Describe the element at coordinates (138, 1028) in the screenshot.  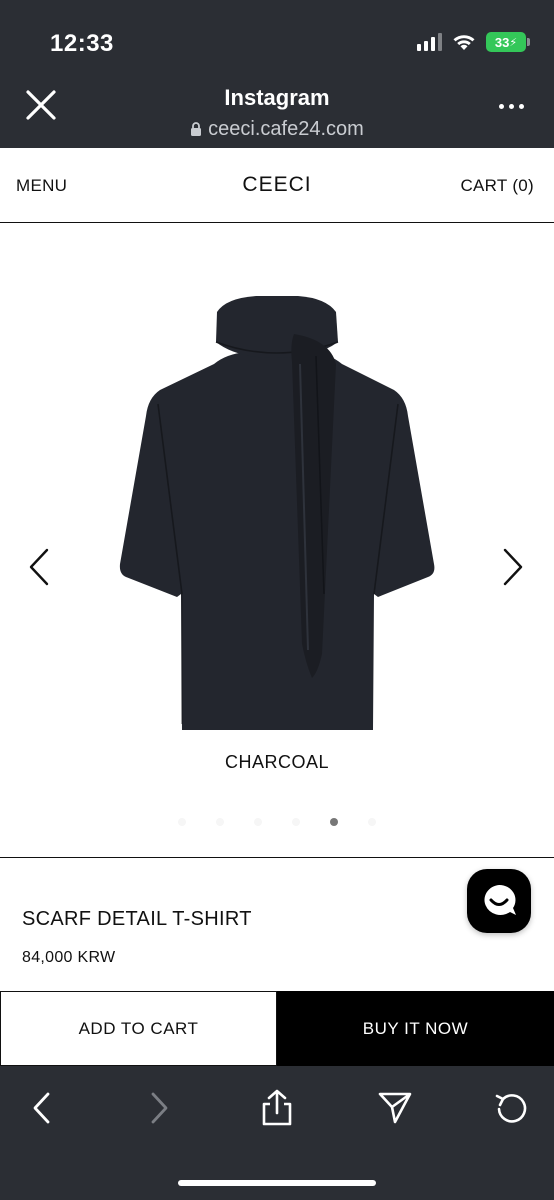
I see `add-to-cart-button: ADD TO CART` at that location.